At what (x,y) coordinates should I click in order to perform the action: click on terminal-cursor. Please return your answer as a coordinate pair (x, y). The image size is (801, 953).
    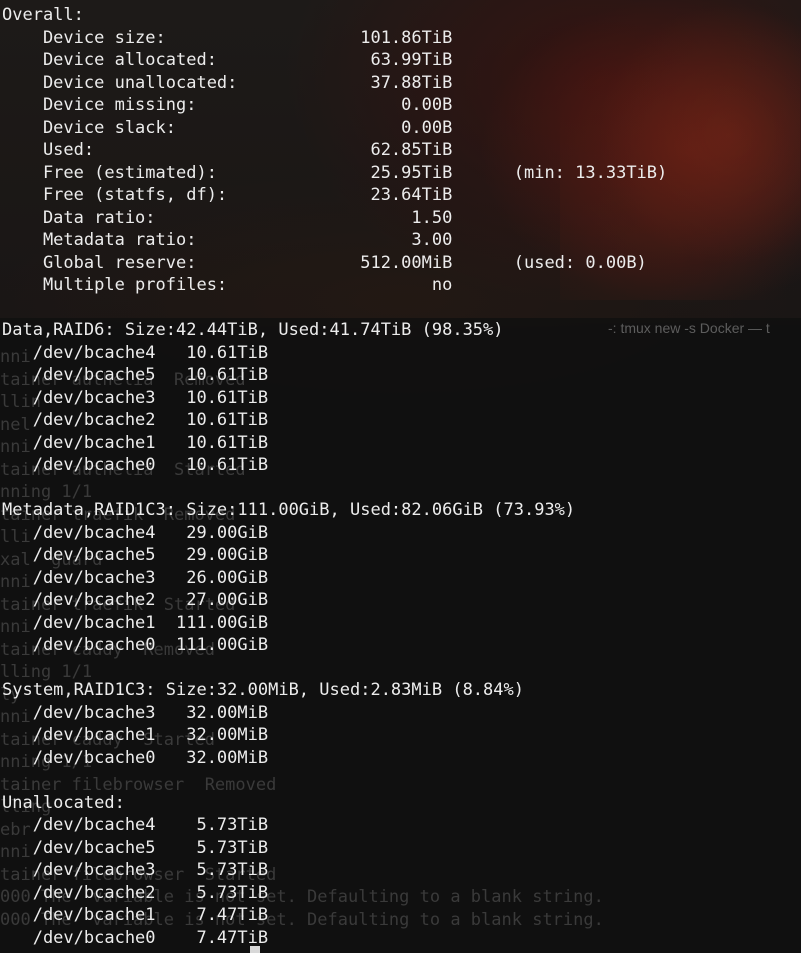
    Looking at the image, I should click on (255, 949).